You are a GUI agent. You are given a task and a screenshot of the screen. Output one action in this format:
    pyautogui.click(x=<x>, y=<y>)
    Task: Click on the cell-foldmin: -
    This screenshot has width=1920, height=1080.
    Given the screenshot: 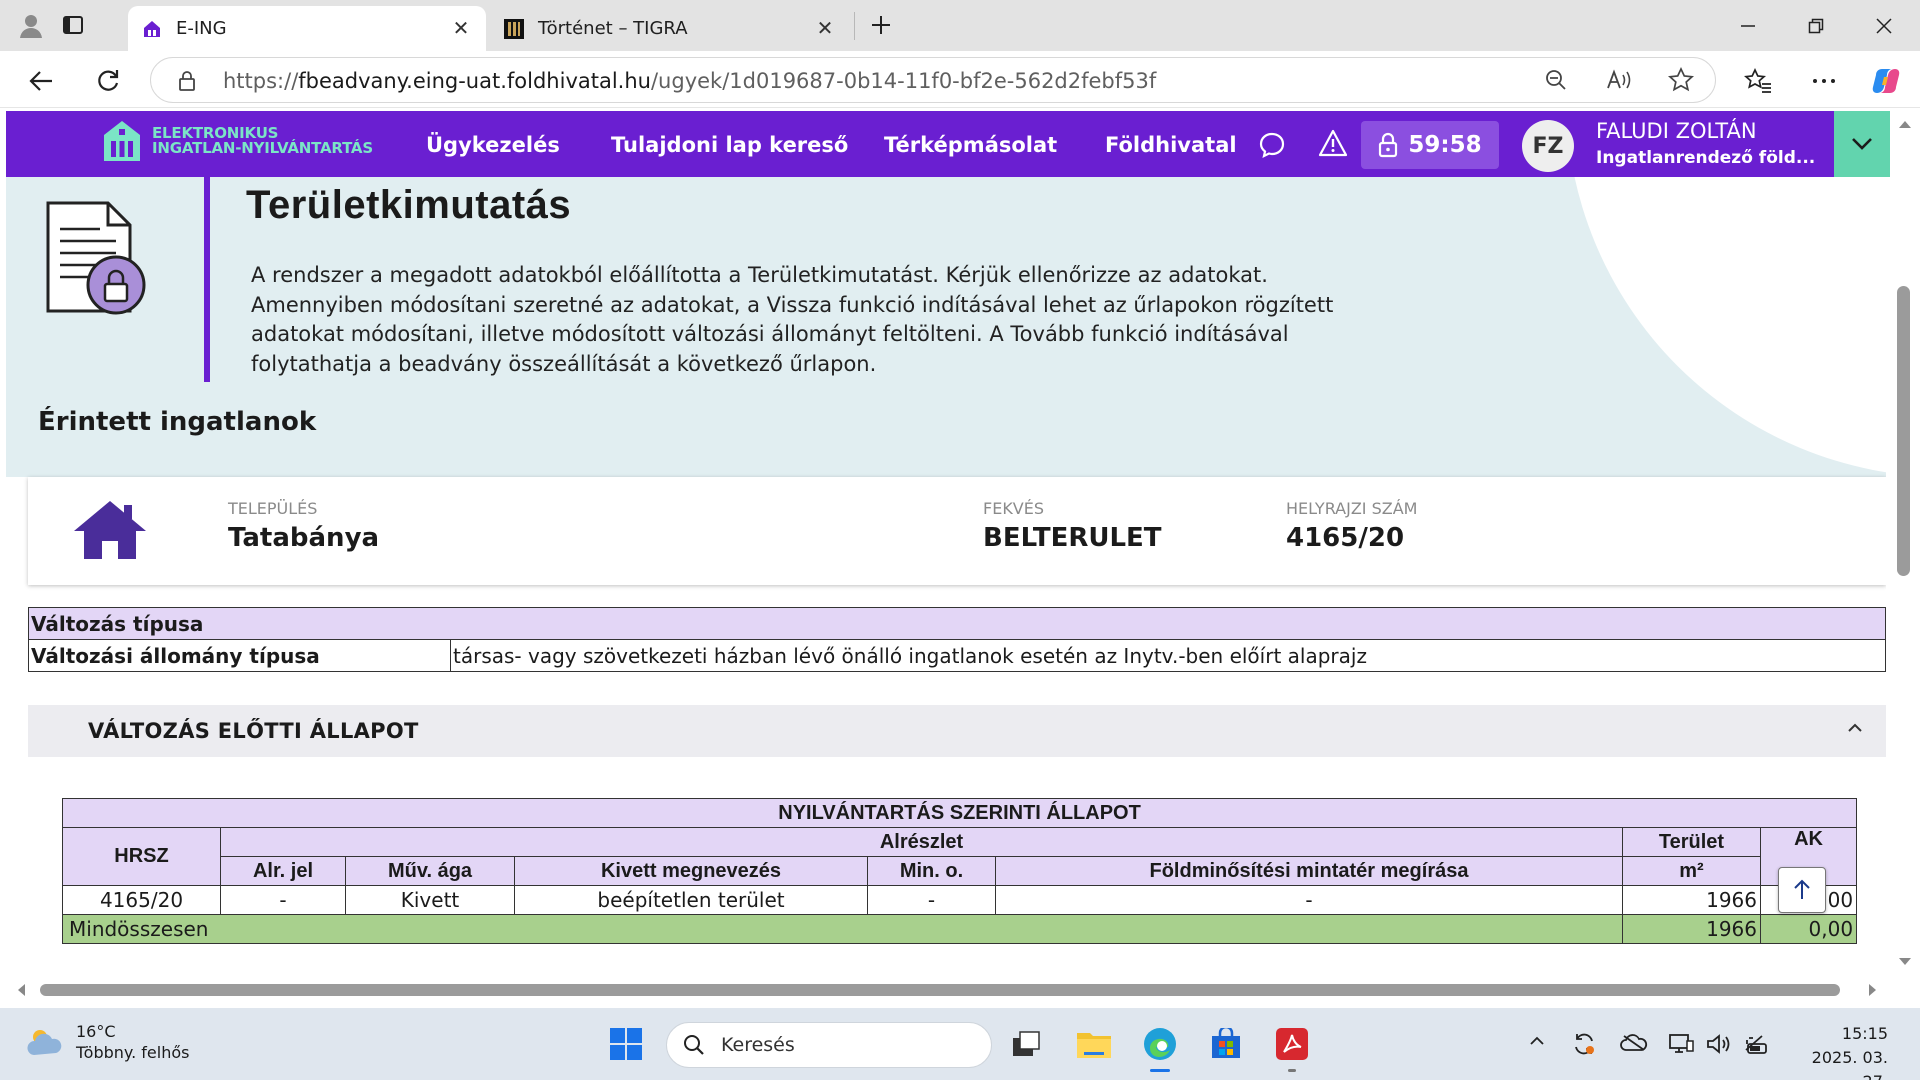 What is the action you would take?
    pyautogui.click(x=1309, y=900)
    